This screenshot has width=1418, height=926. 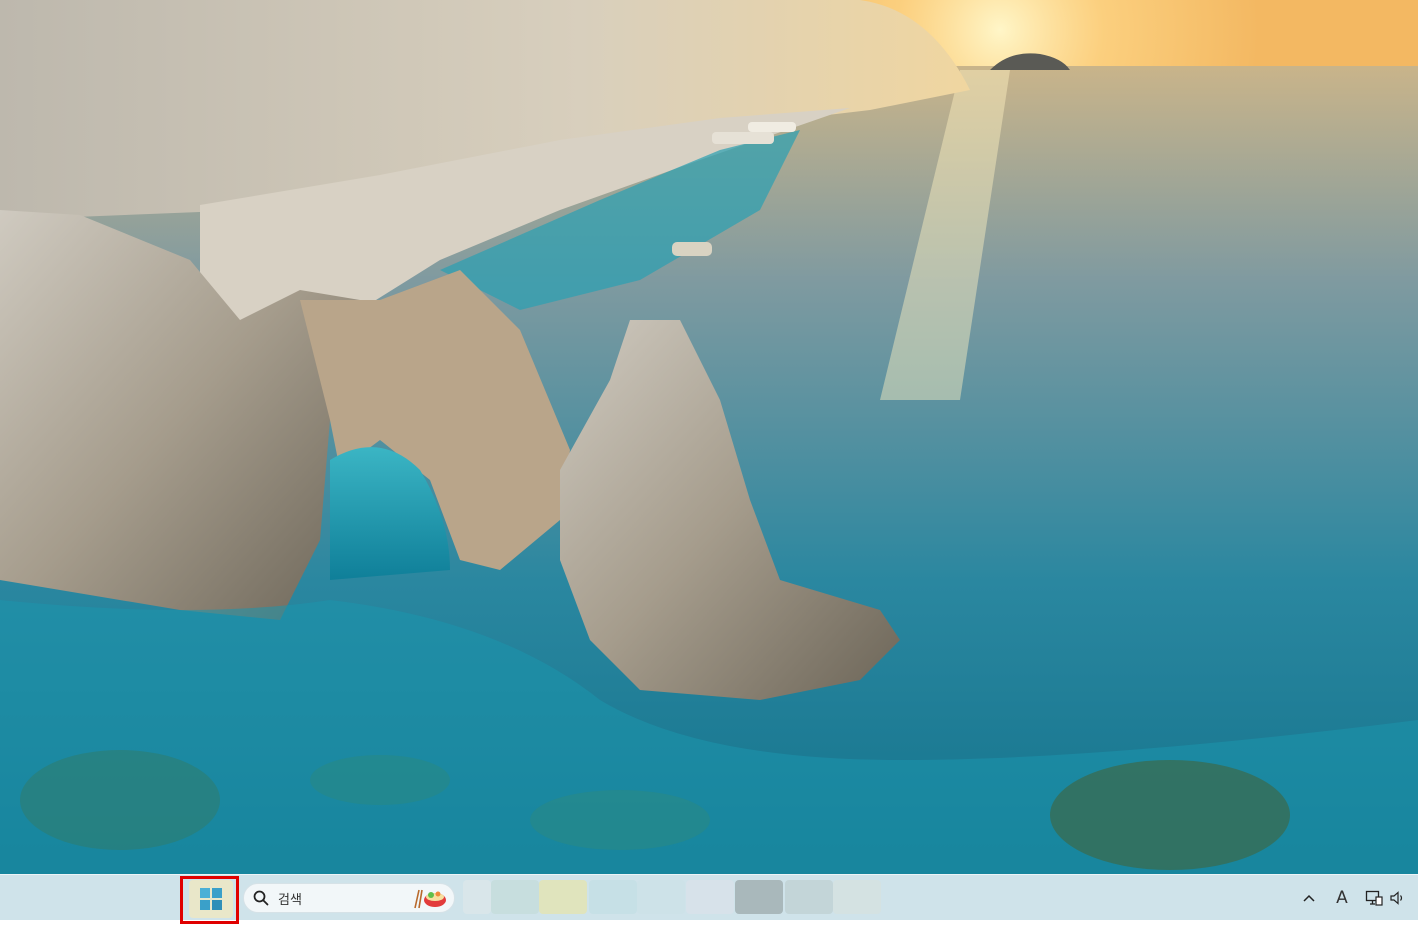 What do you see at coordinates (429, 898) in the screenshot?
I see `search-highlight-icon` at bounding box center [429, 898].